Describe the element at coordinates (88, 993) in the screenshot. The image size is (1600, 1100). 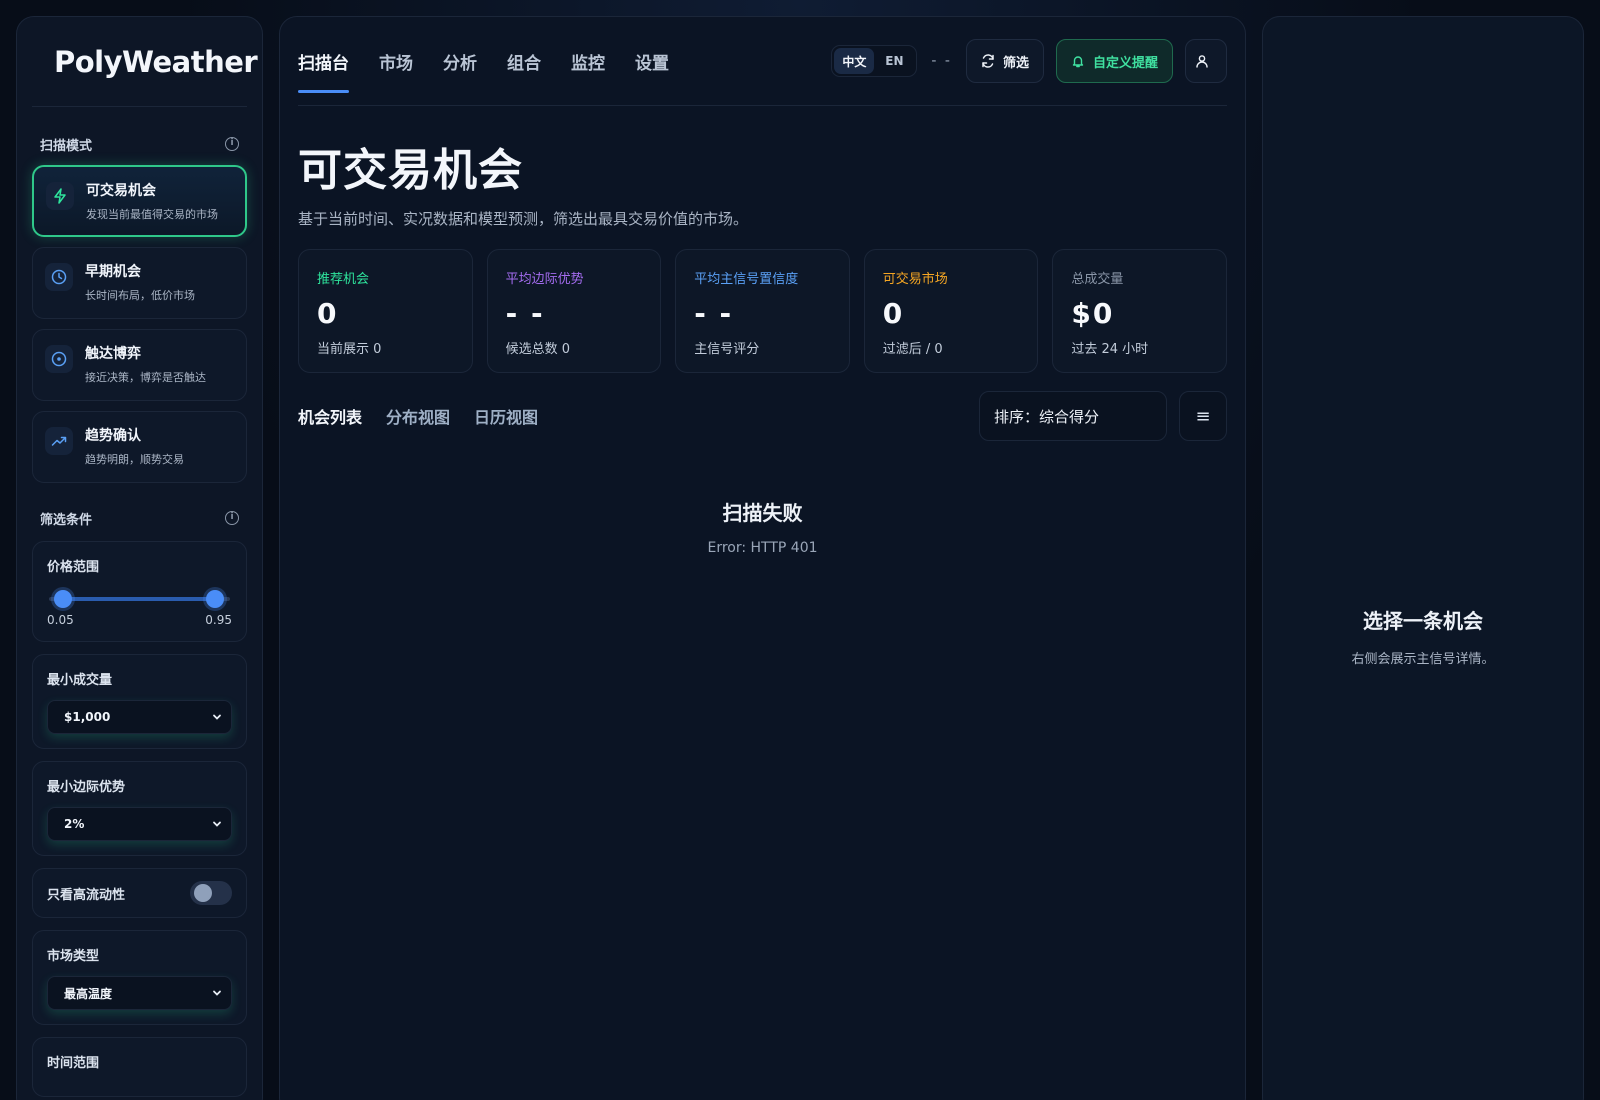
I see `market-type-value: 最高温度` at that location.